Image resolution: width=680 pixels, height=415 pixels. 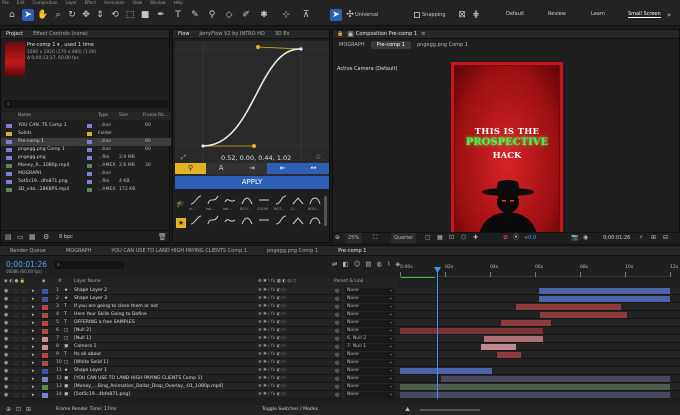 I want to click on universal-label: Universal, so click(x=368, y=15).